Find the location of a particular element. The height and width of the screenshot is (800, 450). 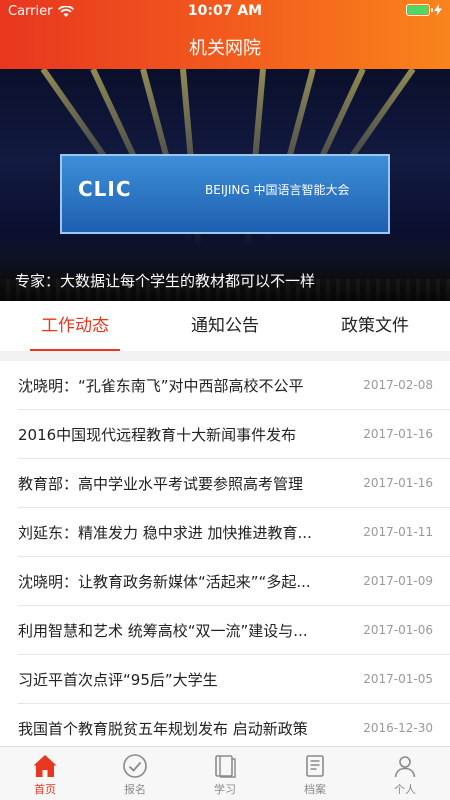

tabbar-label: 档案 is located at coordinates (315, 789).